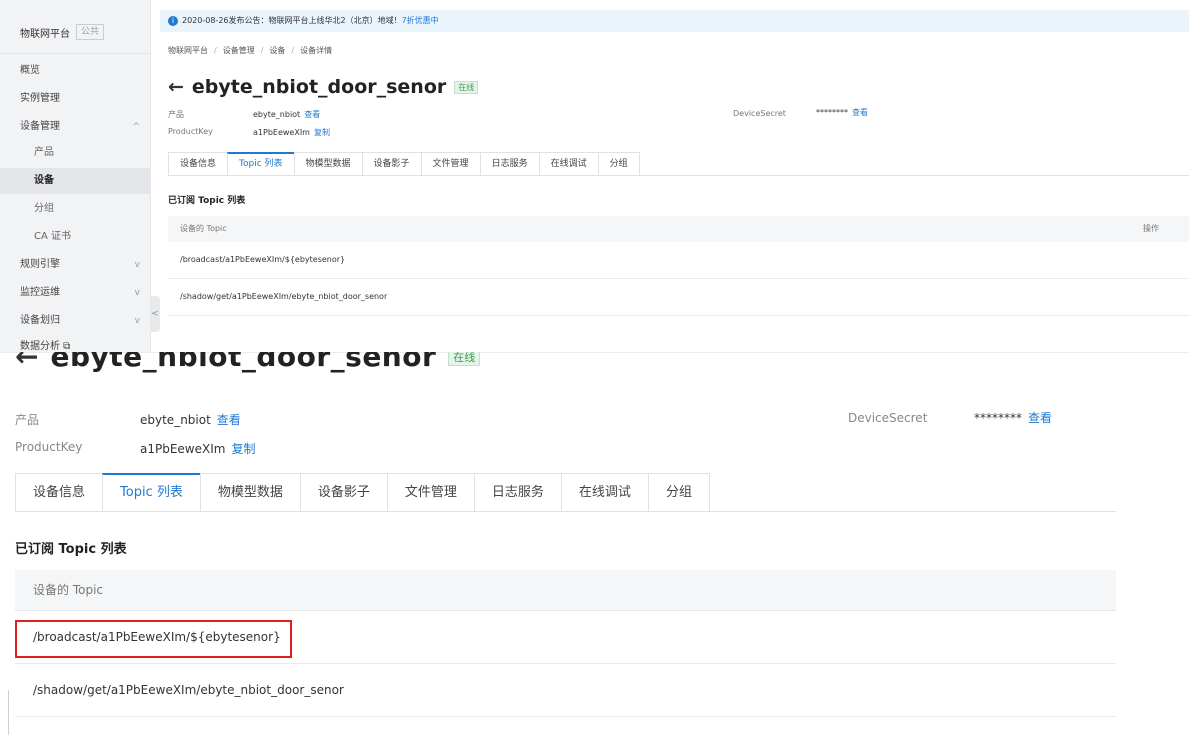 The image size is (1189, 740). Describe the element at coordinates (75, 71) in the screenshot. I see `sidebar-item-overview: 概览` at that location.